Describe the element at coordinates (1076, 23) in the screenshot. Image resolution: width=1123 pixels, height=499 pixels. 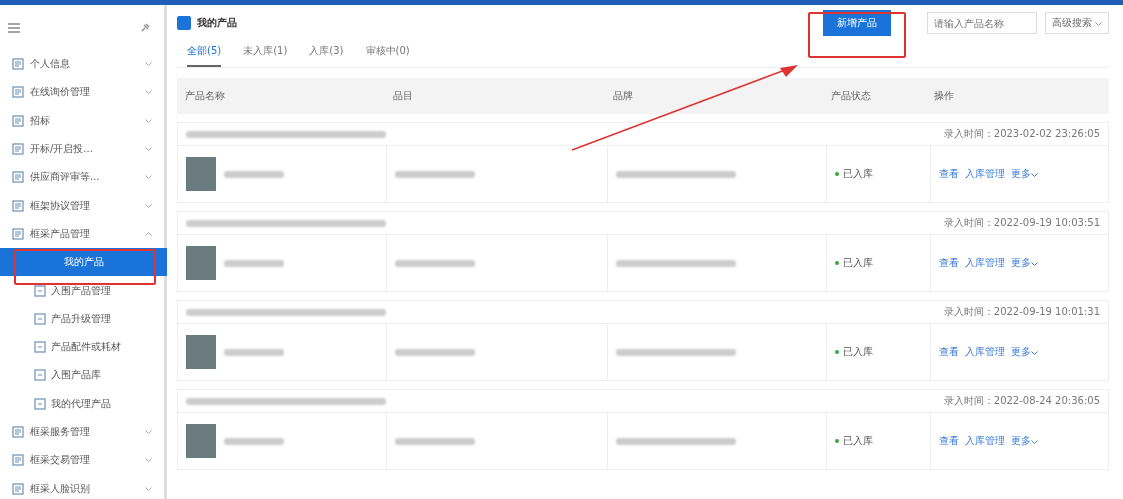
I see `advanced-search-button: 高级搜索` at that location.